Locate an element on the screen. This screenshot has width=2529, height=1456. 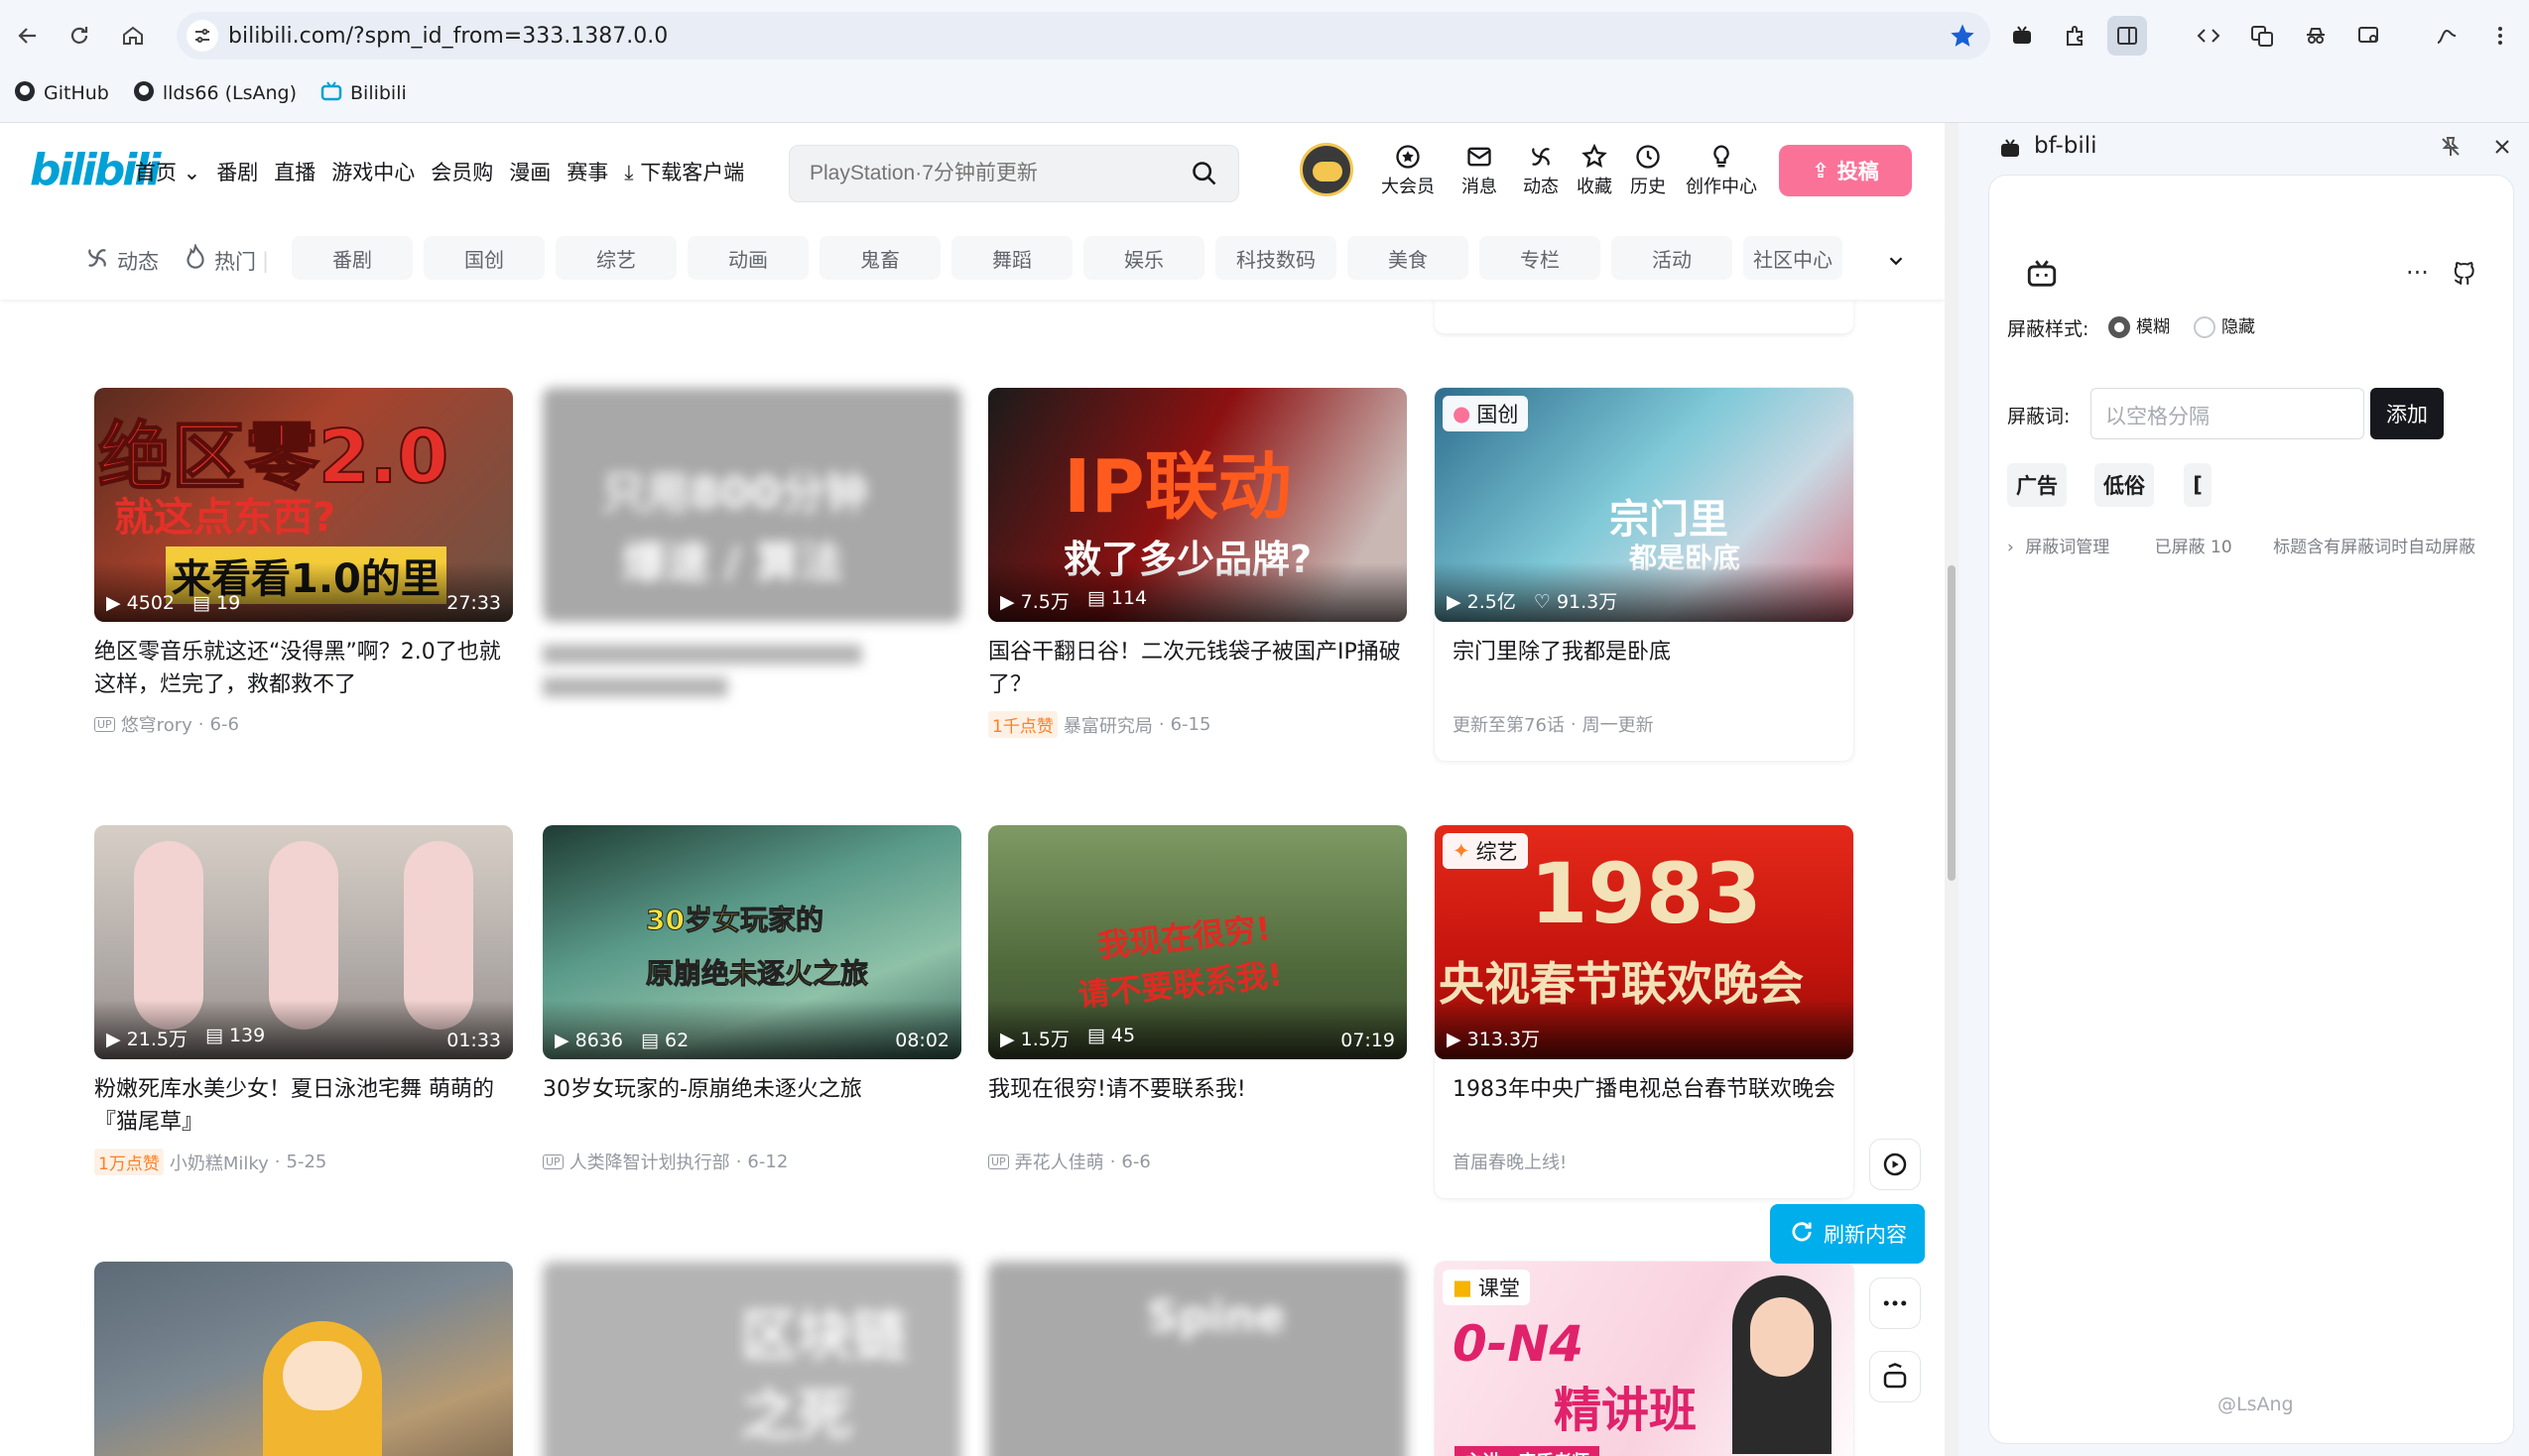
keyword-input: 以空格分隔 is located at coordinates (2227, 413).